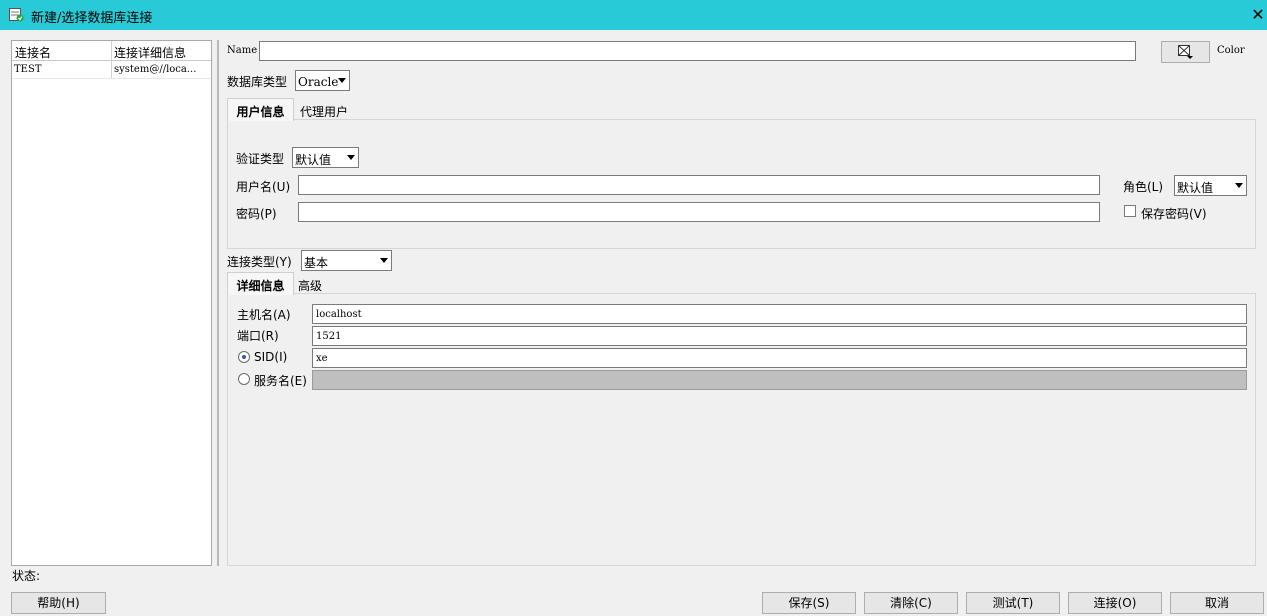 The height and width of the screenshot is (616, 1267). I want to click on status-label: 状态:, so click(26, 576).